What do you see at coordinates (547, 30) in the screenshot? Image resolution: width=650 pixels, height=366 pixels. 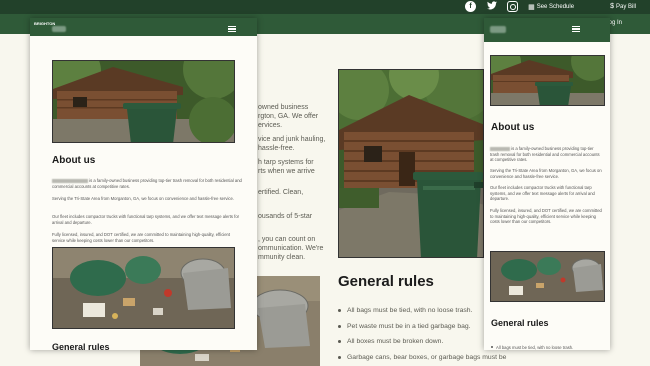 I see `mobile-header` at bounding box center [547, 30].